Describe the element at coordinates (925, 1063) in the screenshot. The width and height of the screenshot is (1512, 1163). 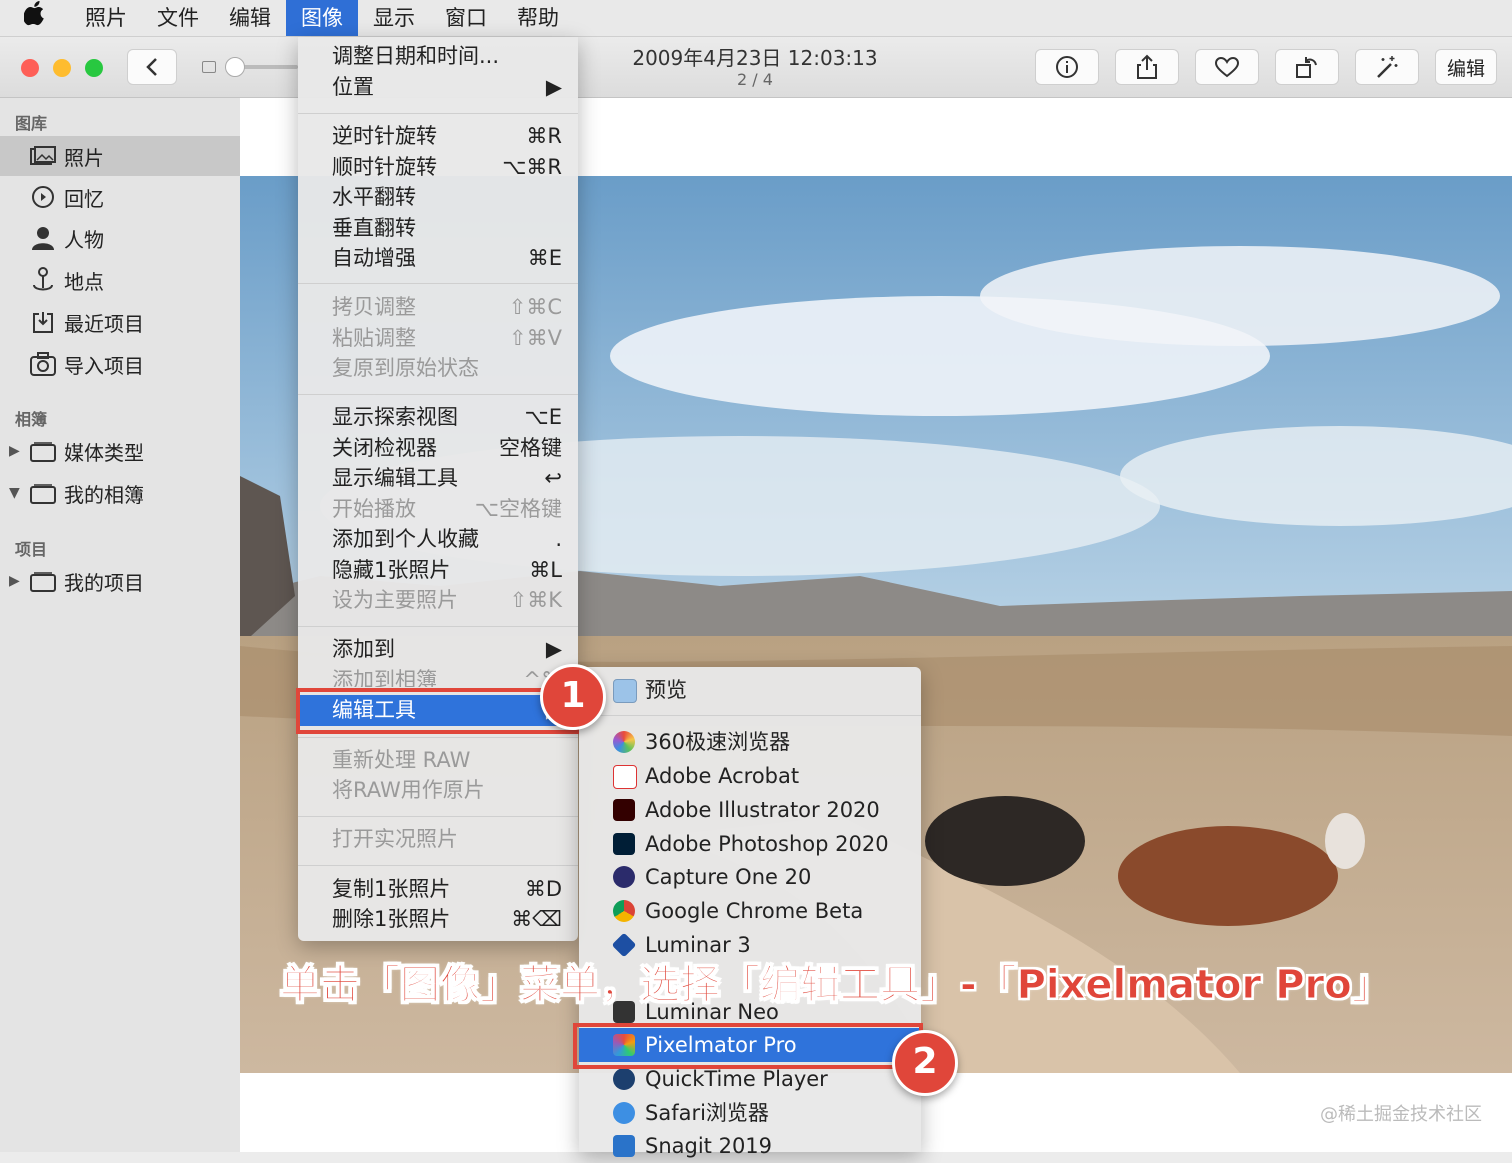
I see `step-2-badge: 2` at that location.